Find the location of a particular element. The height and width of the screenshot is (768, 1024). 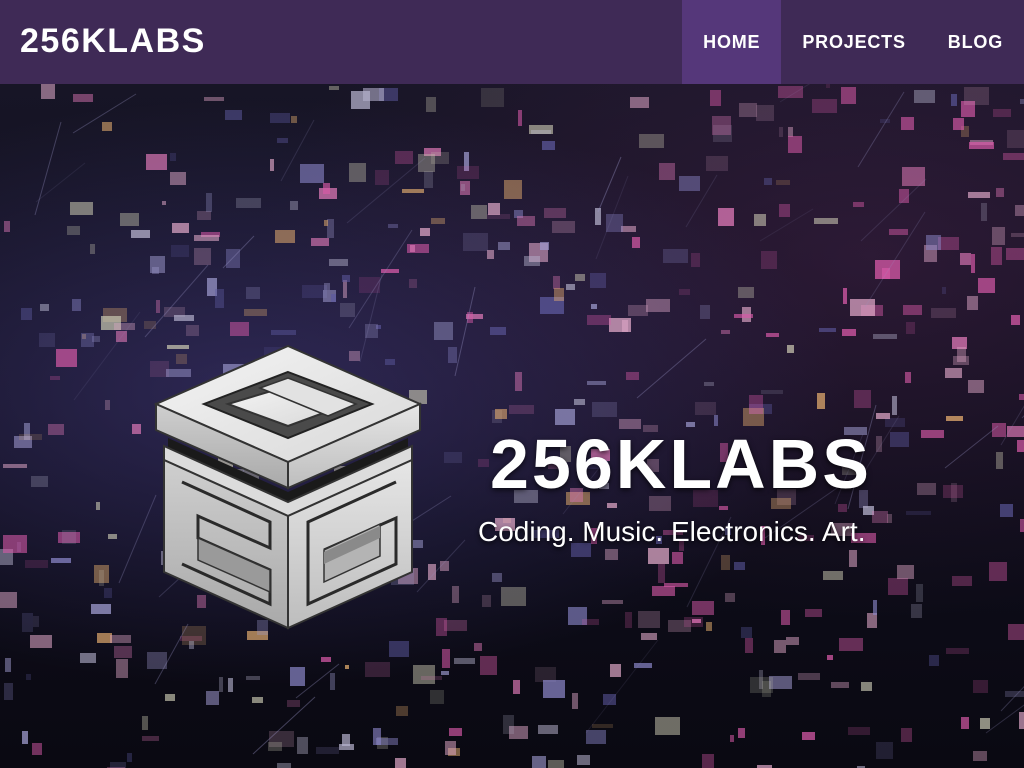

hero-title: 256KLABS is located at coordinates (681, 464).